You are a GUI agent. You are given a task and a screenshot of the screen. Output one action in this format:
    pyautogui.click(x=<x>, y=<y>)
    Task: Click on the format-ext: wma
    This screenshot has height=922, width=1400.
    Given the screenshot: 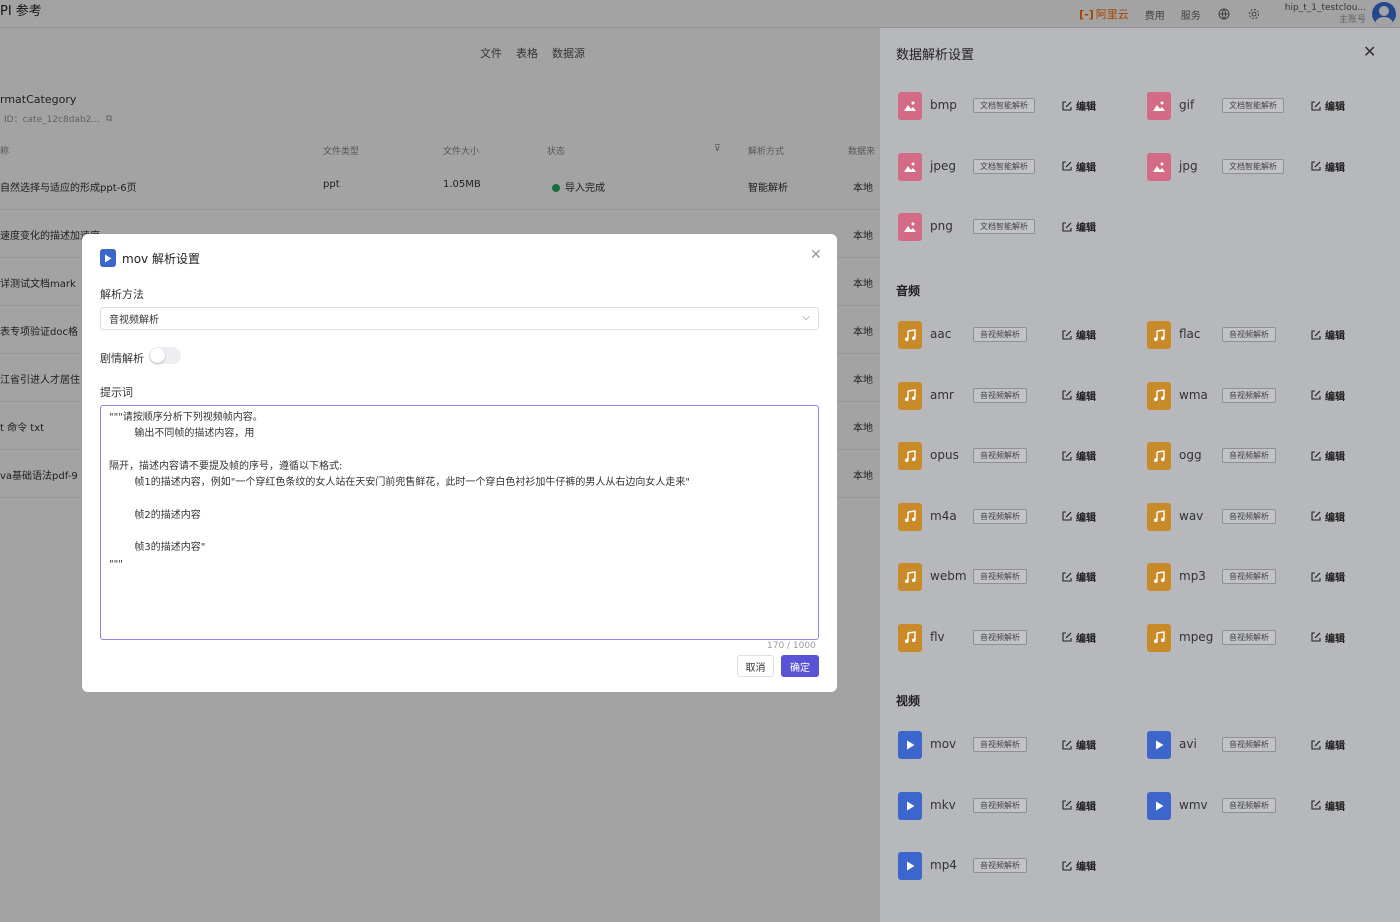 What is the action you would take?
    pyautogui.click(x=1193, y=394)
    